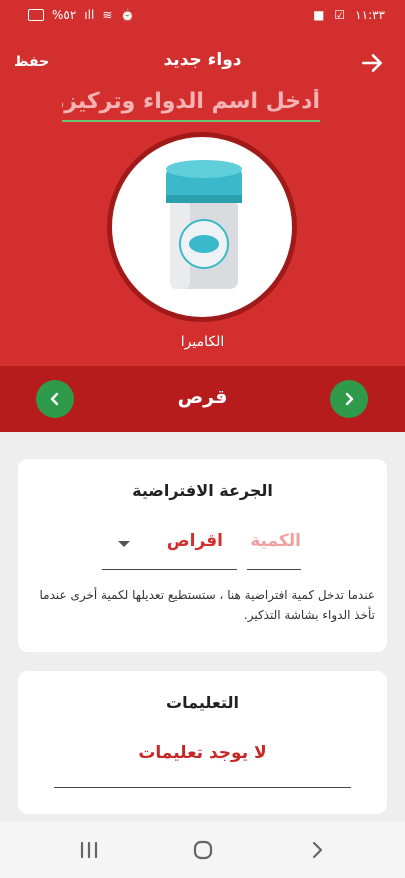  Describe the element at coordinates (202, 399) in the screenshot. I see `medicine-type-selector: قرص` at that location.